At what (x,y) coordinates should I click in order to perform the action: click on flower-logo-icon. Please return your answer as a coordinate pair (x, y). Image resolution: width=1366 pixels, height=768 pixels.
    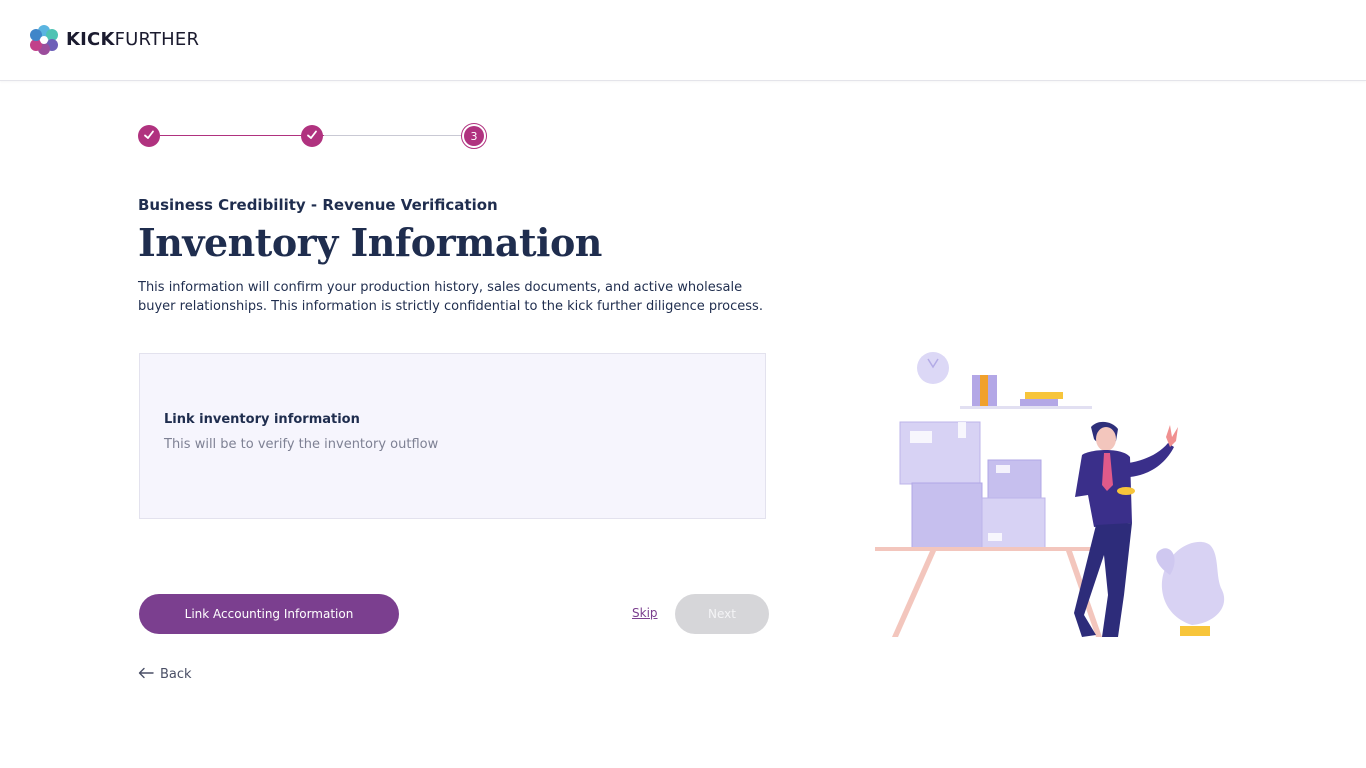
    Looking at the image, I should click on (44, 40).